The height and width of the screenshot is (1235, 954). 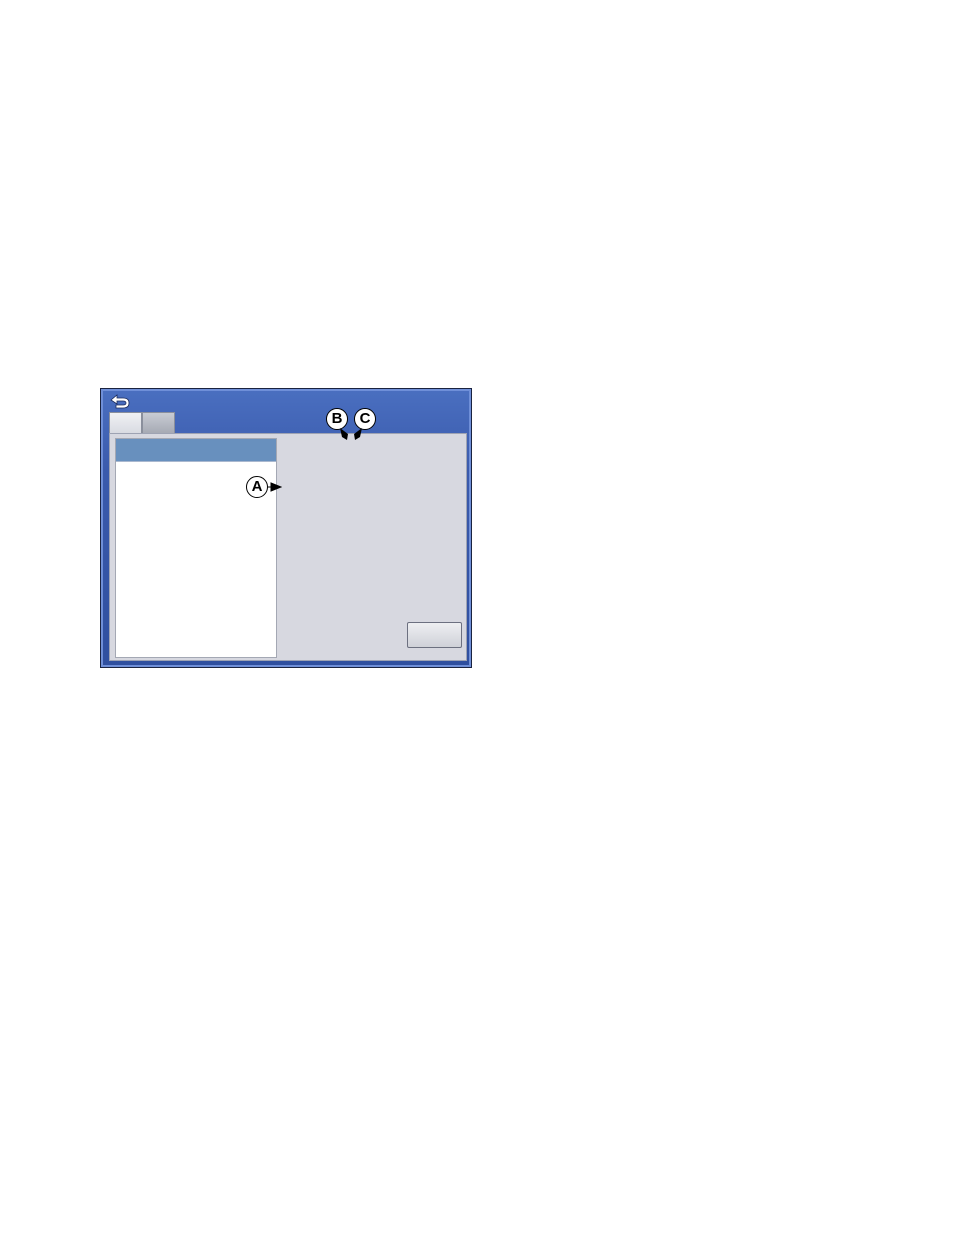 I want to click on back-button, so click(x=120, y=402).